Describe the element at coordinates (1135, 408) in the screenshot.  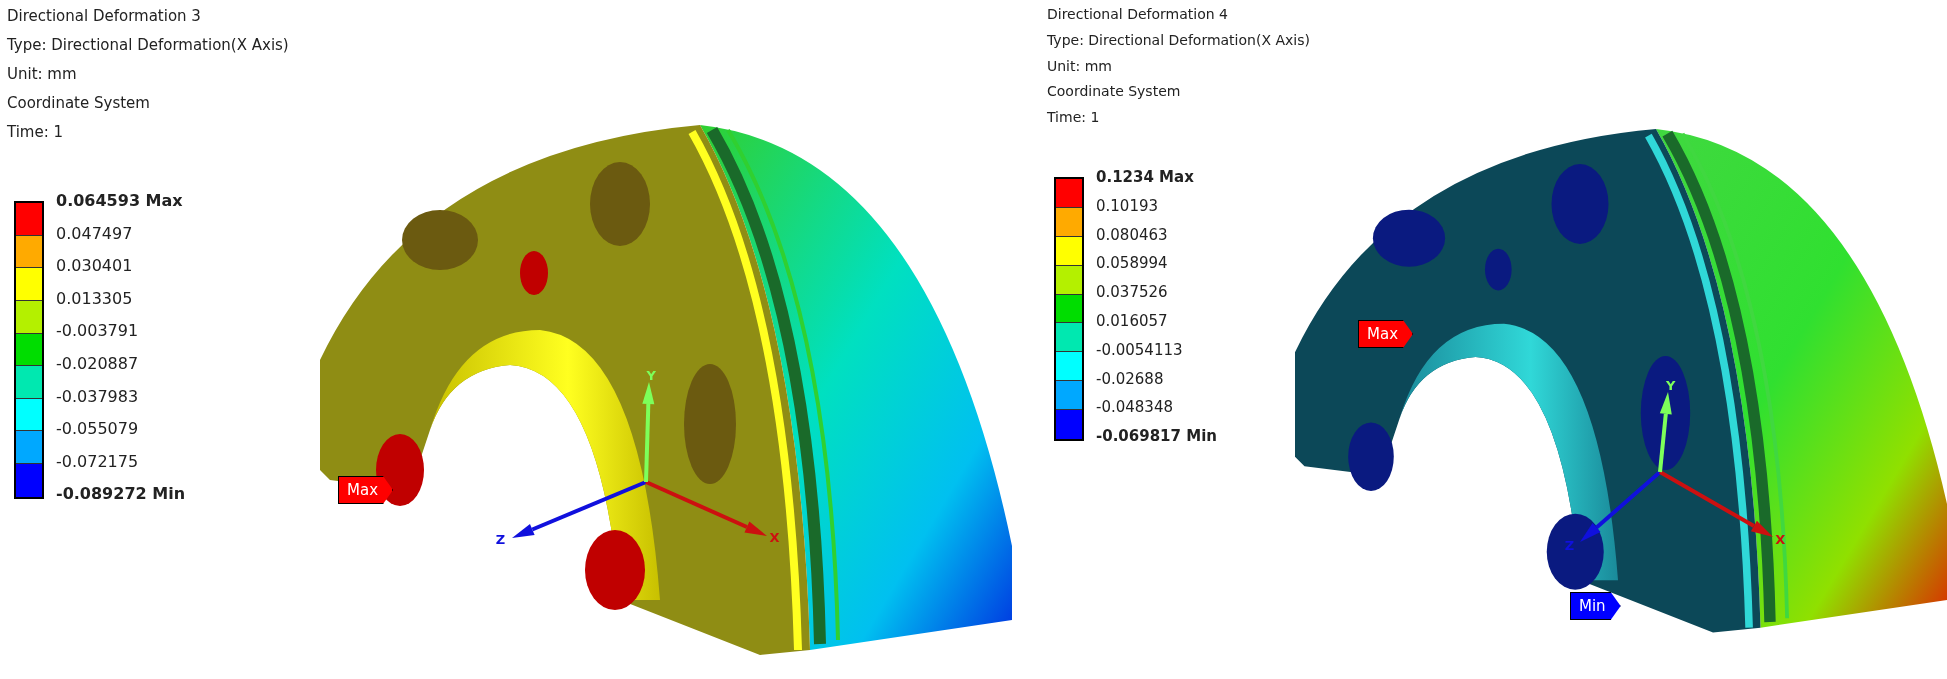
I see `legend-value: -0.048348` at that location.